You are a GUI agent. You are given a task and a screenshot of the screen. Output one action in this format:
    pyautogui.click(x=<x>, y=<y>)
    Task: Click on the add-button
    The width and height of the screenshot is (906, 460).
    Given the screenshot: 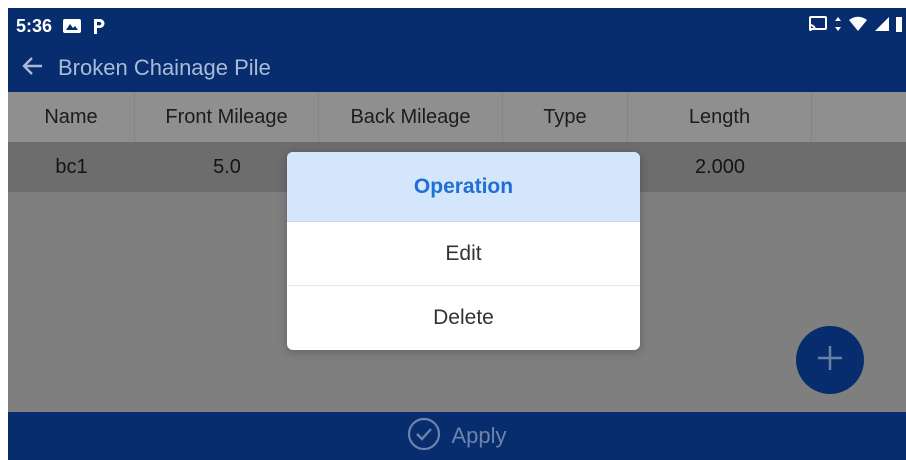 What is the action you would take?
    pyautogui.click(x=830, y=360)
    